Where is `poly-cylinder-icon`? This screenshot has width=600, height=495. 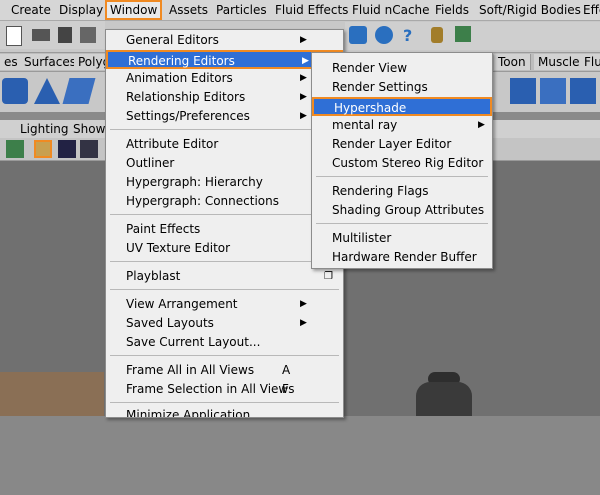 poly-cylinder-icon is located at coordinates (15, 91).